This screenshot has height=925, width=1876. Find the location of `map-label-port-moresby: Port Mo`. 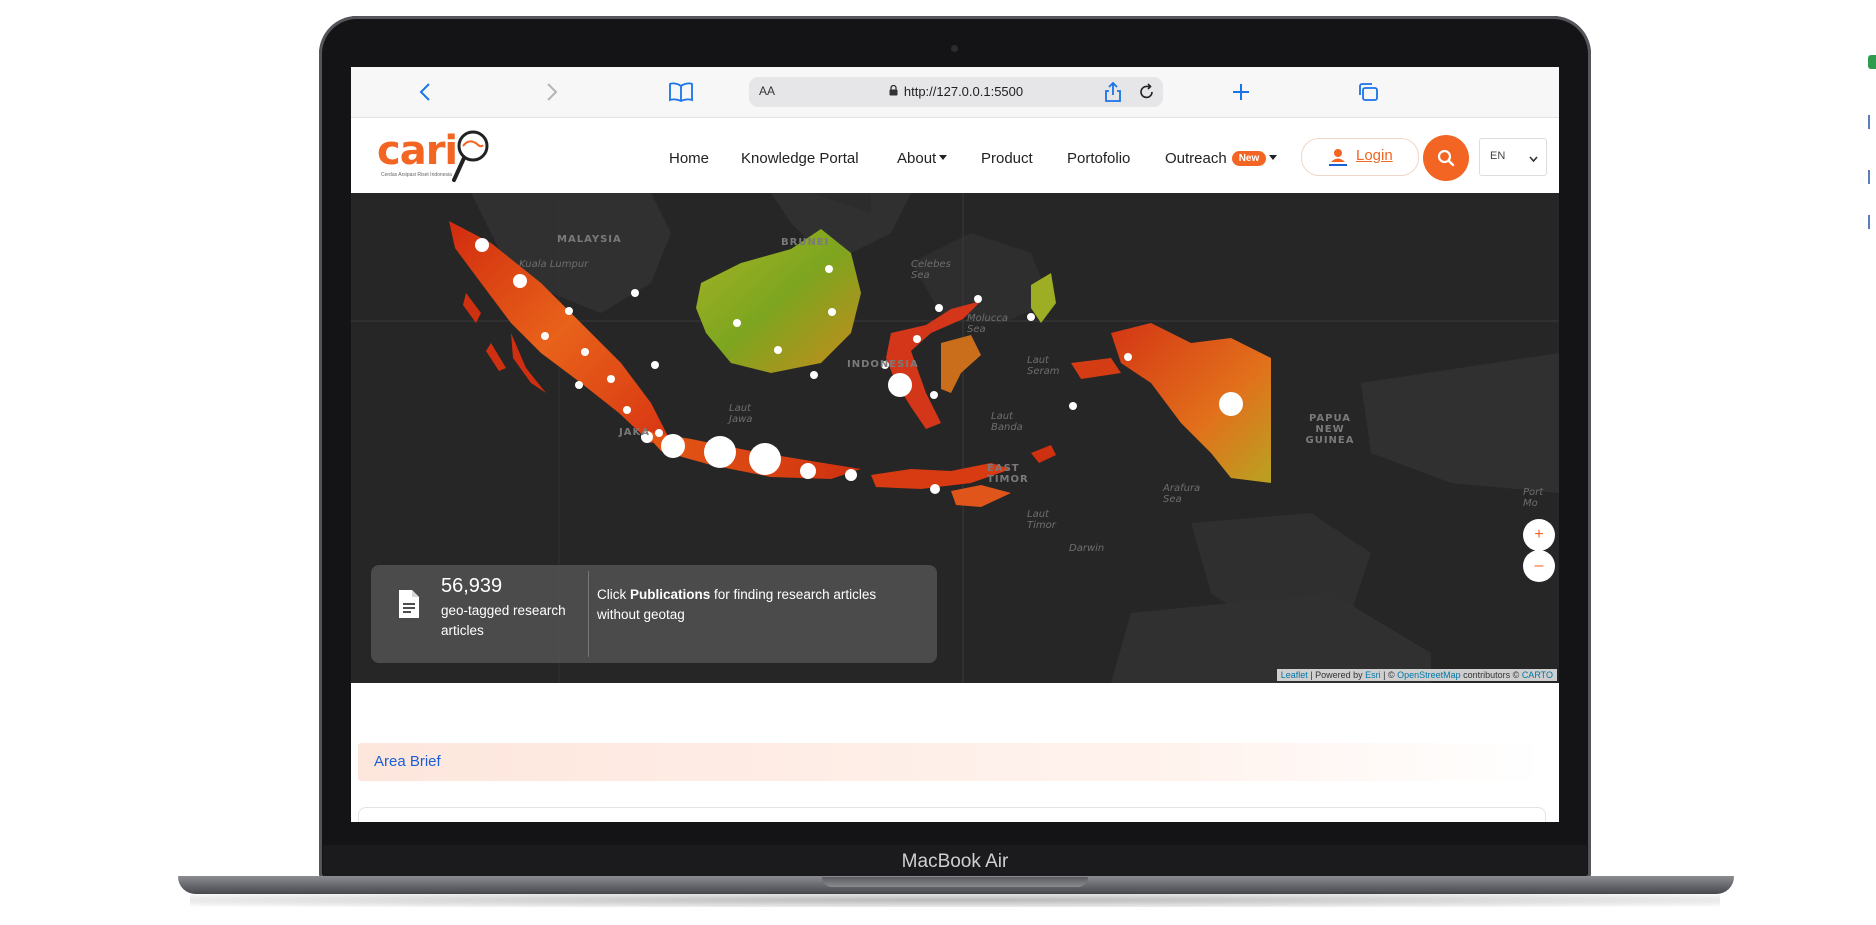

map-label-port-moresby: Port Mo is located at coordinates (1533, 498).